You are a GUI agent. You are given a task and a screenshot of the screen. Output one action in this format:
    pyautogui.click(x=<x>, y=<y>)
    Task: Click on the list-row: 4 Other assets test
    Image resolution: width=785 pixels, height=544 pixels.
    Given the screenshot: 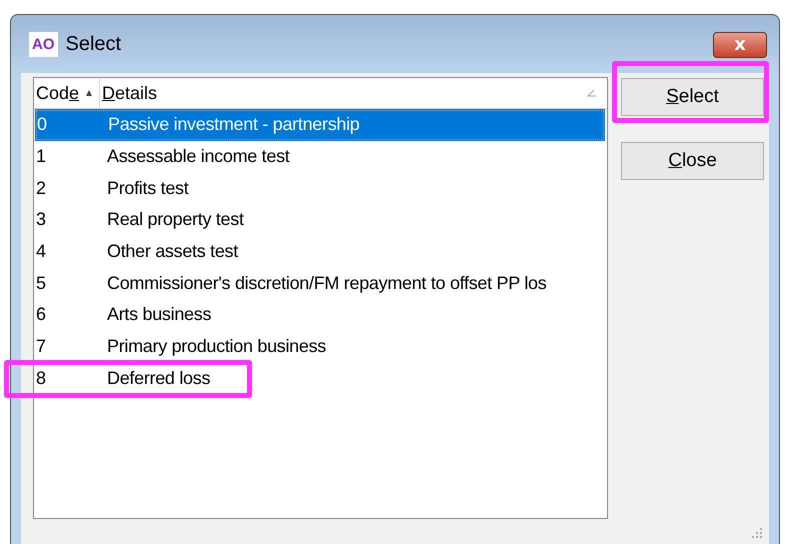 What is the action you would take?
    pyautogui.click(x=320, y=252)
    